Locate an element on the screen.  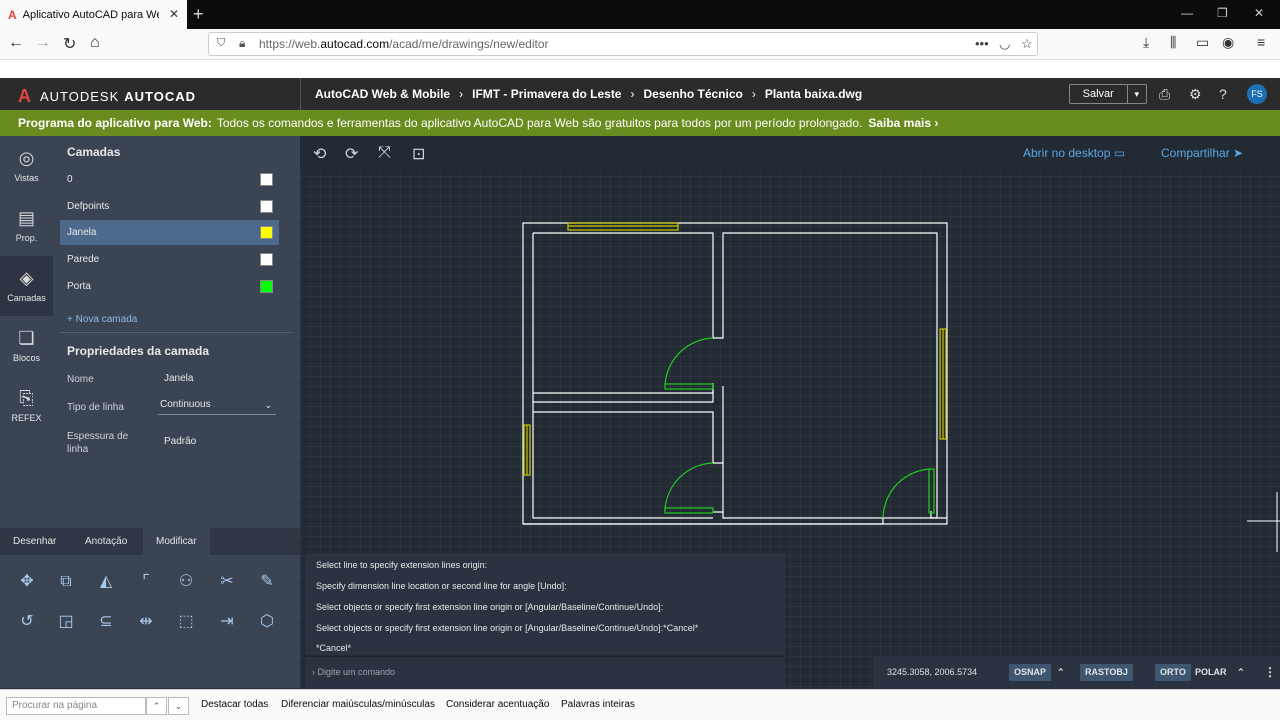
avatar: FS is located at coordinates (1257, 94).